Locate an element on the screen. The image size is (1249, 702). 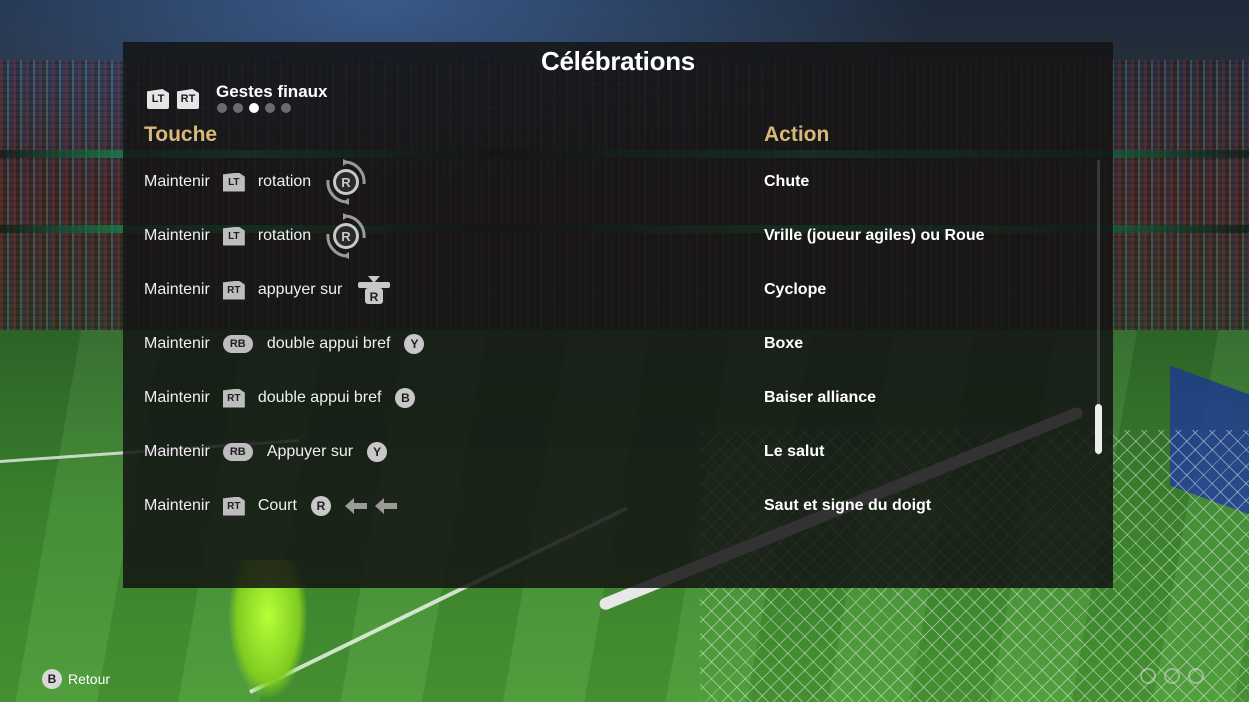
row-action: Boxe is located at coordinates (784, 343).